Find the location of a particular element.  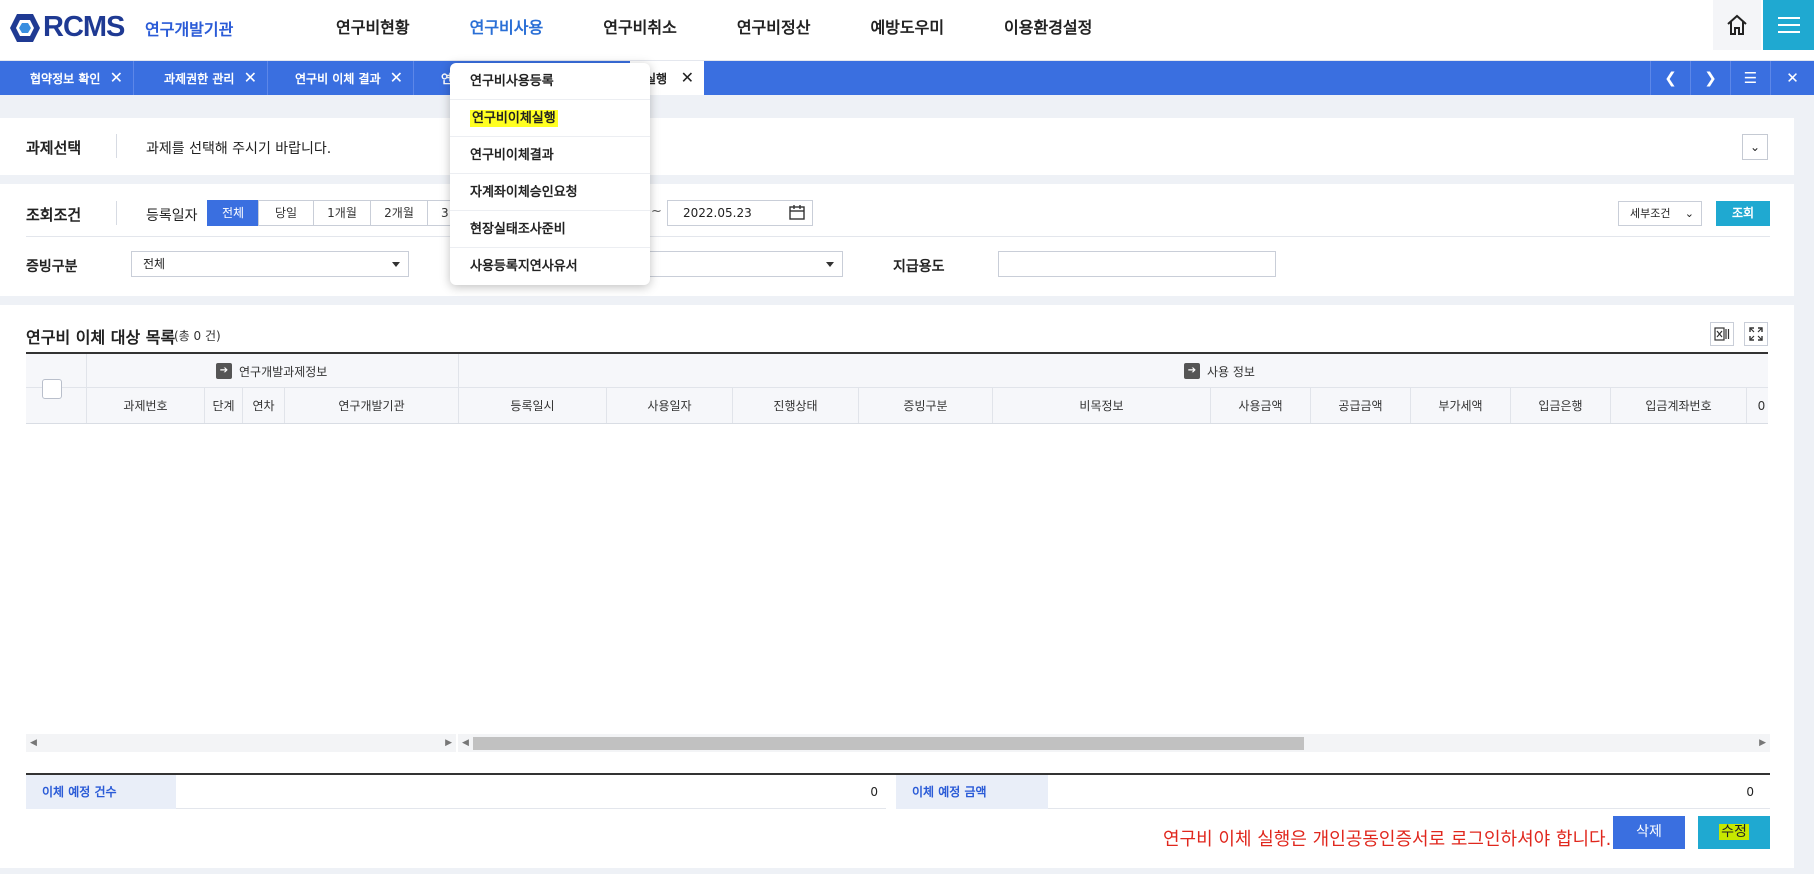

logo-text: RCMS is located at coordinates (84, 27).